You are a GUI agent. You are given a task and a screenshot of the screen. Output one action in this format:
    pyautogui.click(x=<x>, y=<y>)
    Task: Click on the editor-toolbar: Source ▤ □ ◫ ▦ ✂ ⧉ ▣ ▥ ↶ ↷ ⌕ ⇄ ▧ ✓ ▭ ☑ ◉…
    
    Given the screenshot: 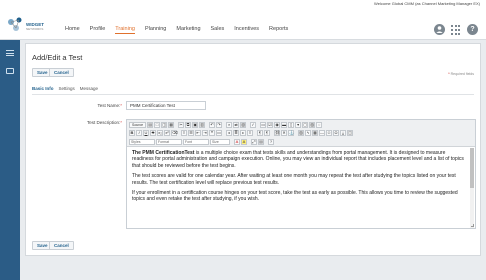 What is the action you would take?
    pyautogui.click(x=301, y=133)
    